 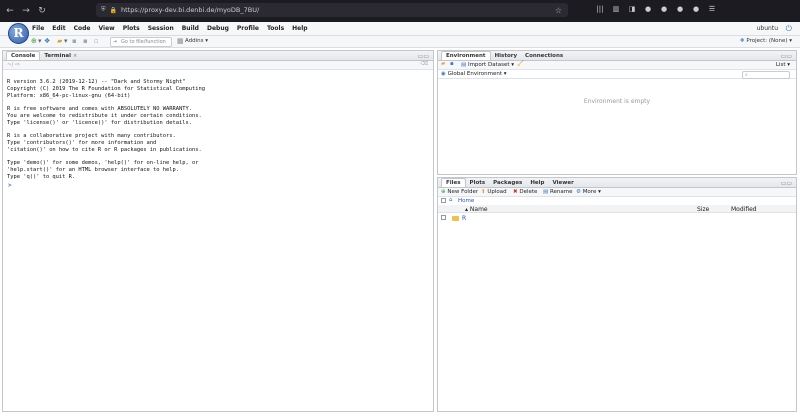 What do you see at coordinates (466, 201) in the screenshot?
I see `breadcrumb-home: Home` at bounding box center [466, 201].